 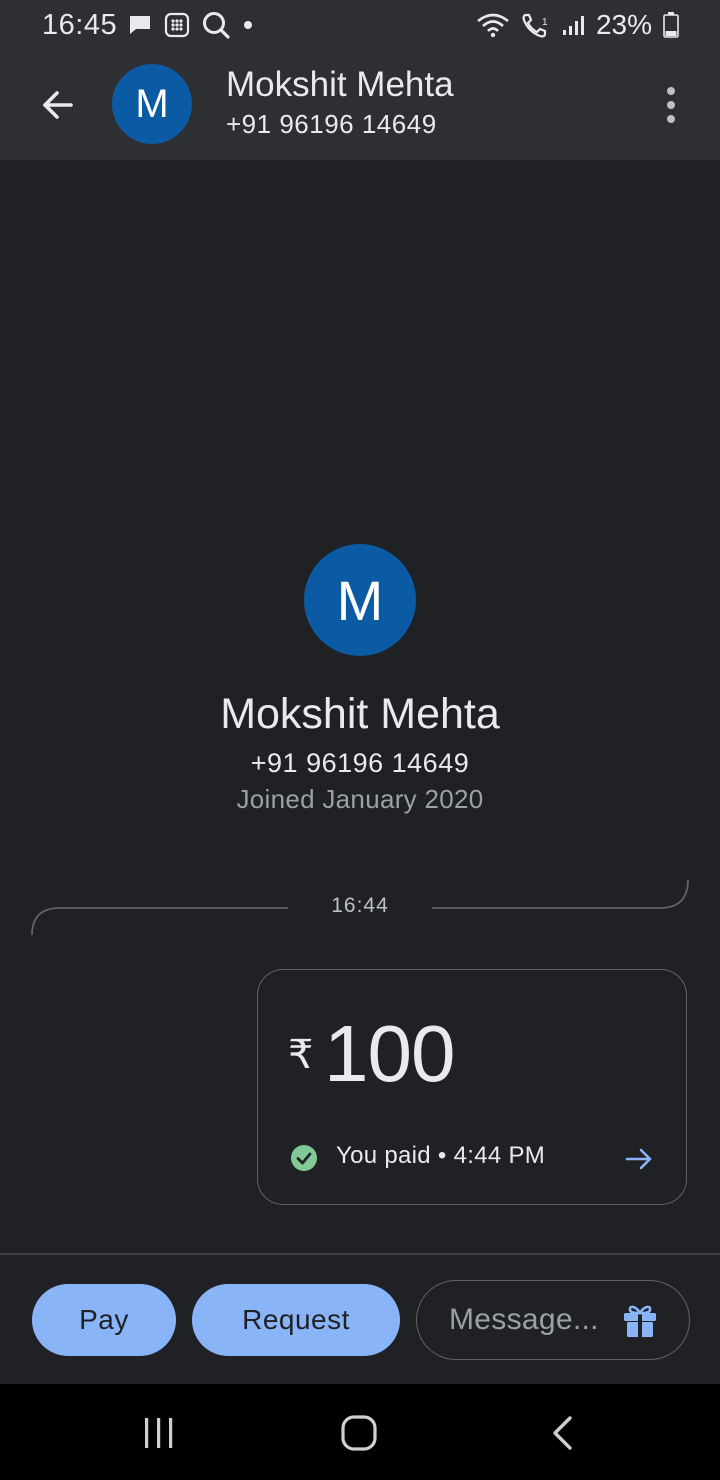 I want to click on header-contact-info: Mokshit Mehta +91 96196 14649, so click(x=340, y=103).